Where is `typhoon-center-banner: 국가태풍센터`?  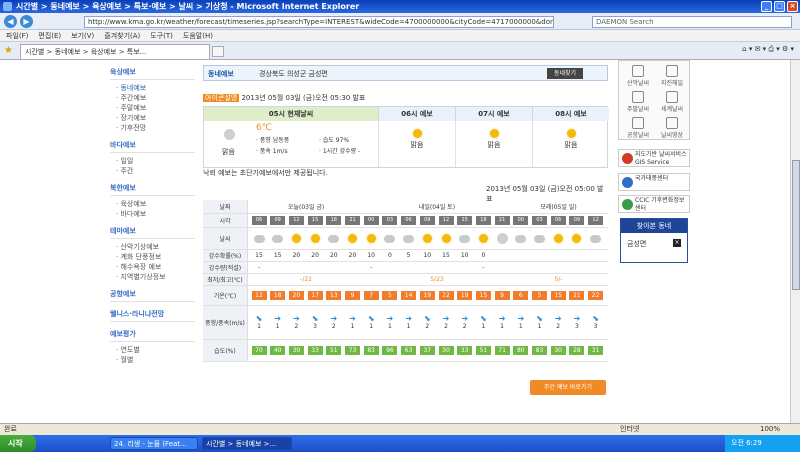
typhoon-center-banner: 국가태풍센터 is located at coordinates (654, 182).